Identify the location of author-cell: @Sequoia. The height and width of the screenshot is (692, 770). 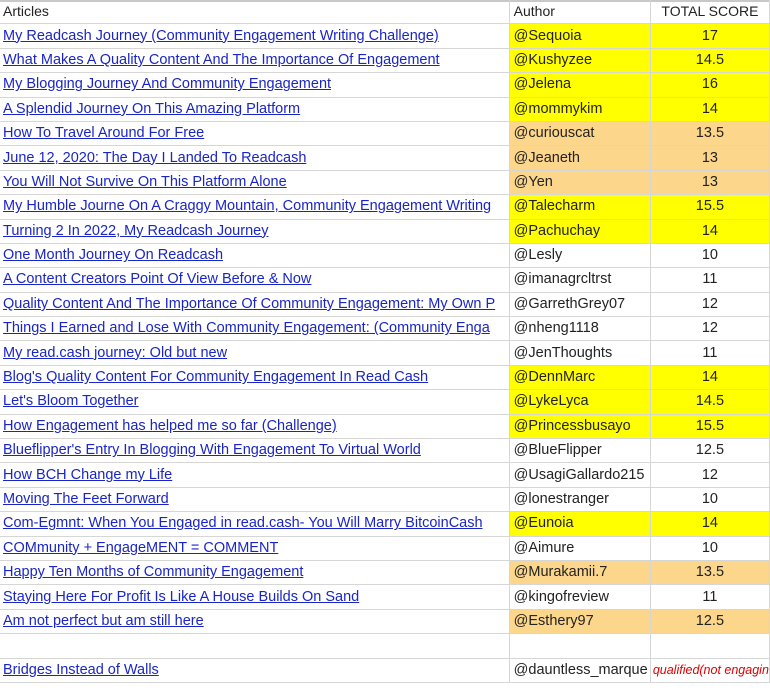
(580, 36).